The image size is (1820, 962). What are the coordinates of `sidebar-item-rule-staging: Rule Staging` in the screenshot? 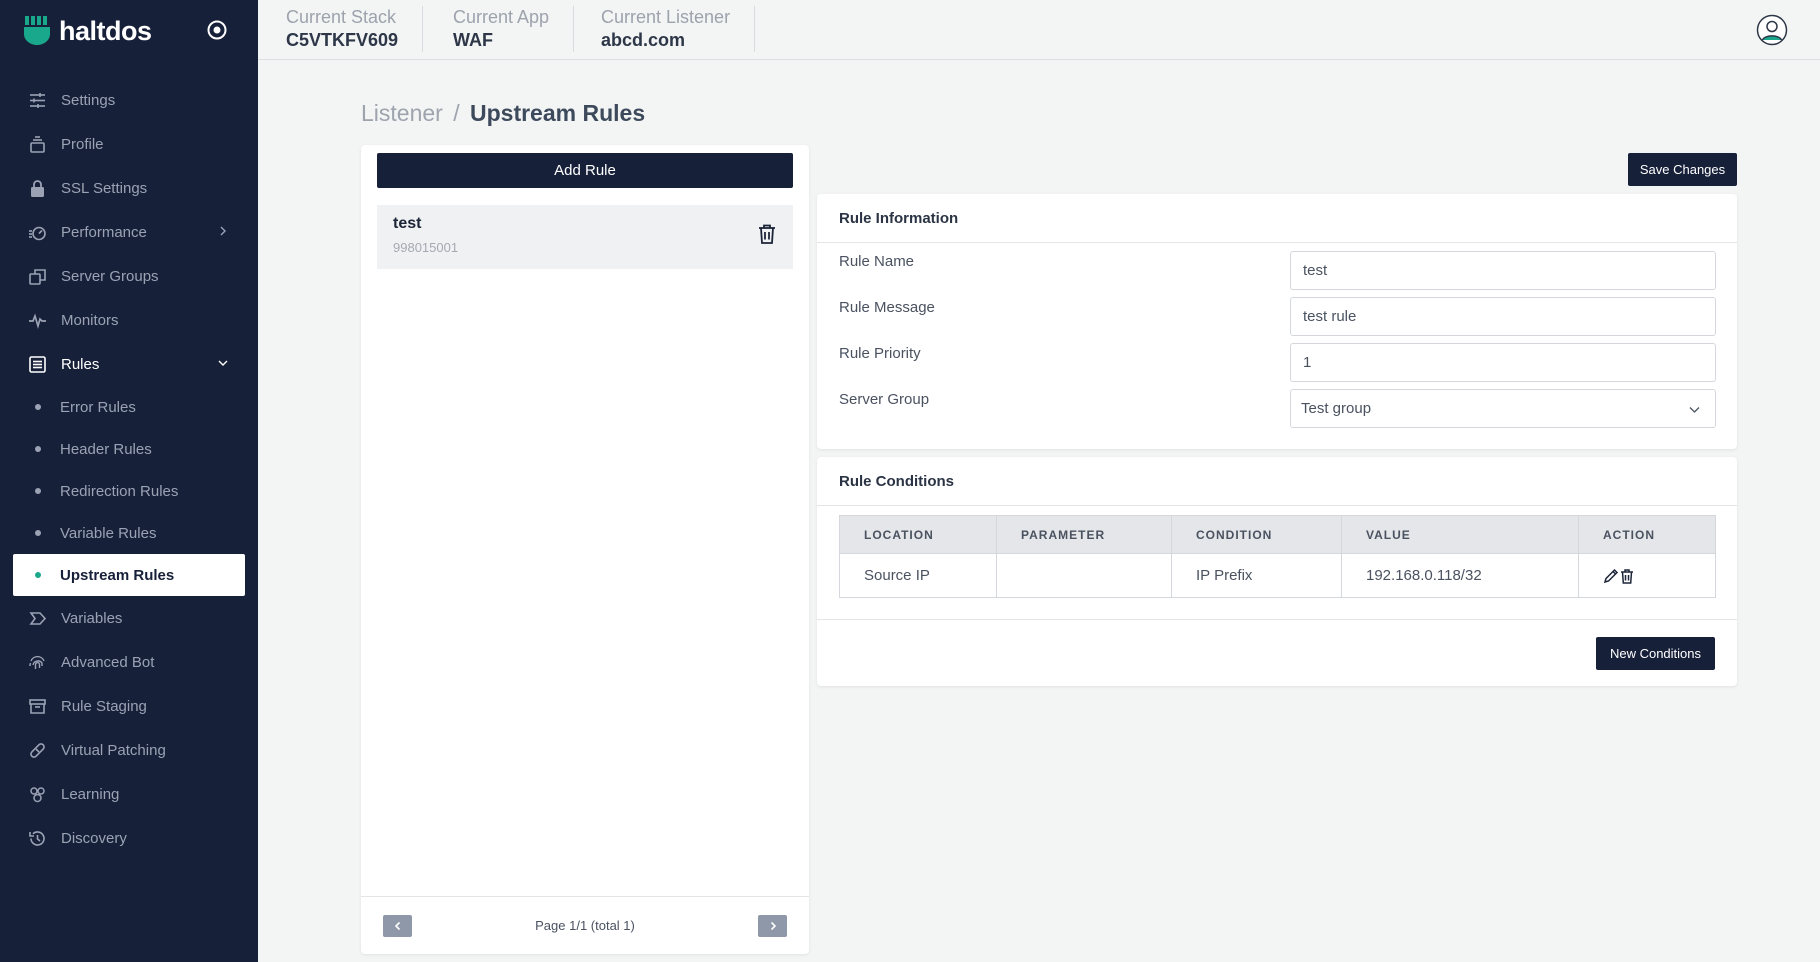 It's located at (129, 706).